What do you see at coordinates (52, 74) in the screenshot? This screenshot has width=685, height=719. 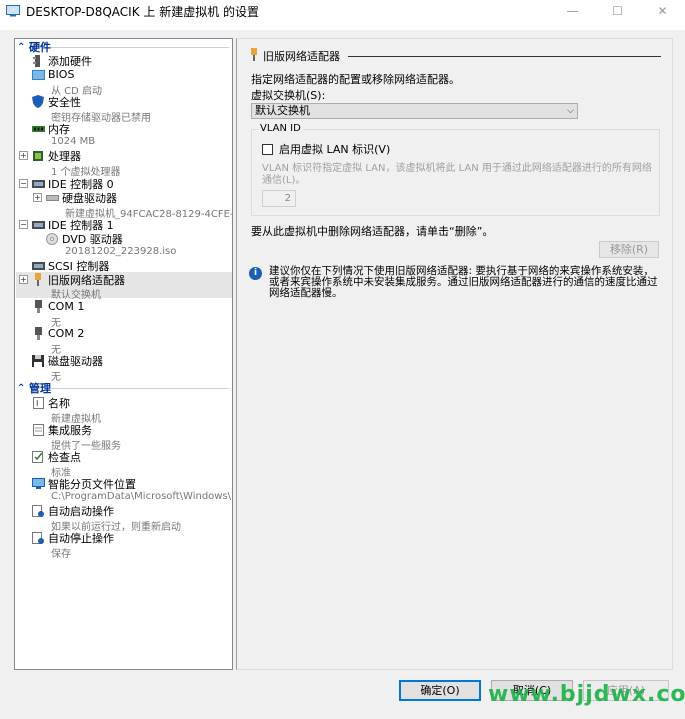 I see `tree-item-bios: BIOS` at bounding box center [52, 74].